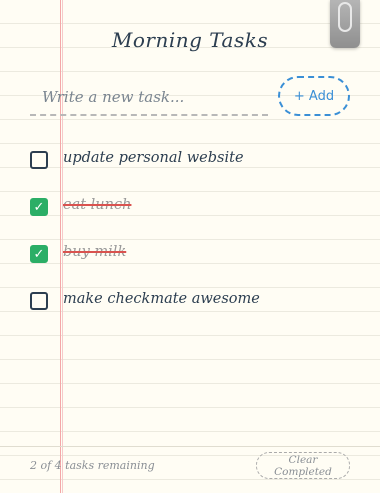 The height and width of the screenshot is (493, 380). Describe the element at coordinates (314, 96) in the screenshot. I see `add-task-button: + Add` at that location.